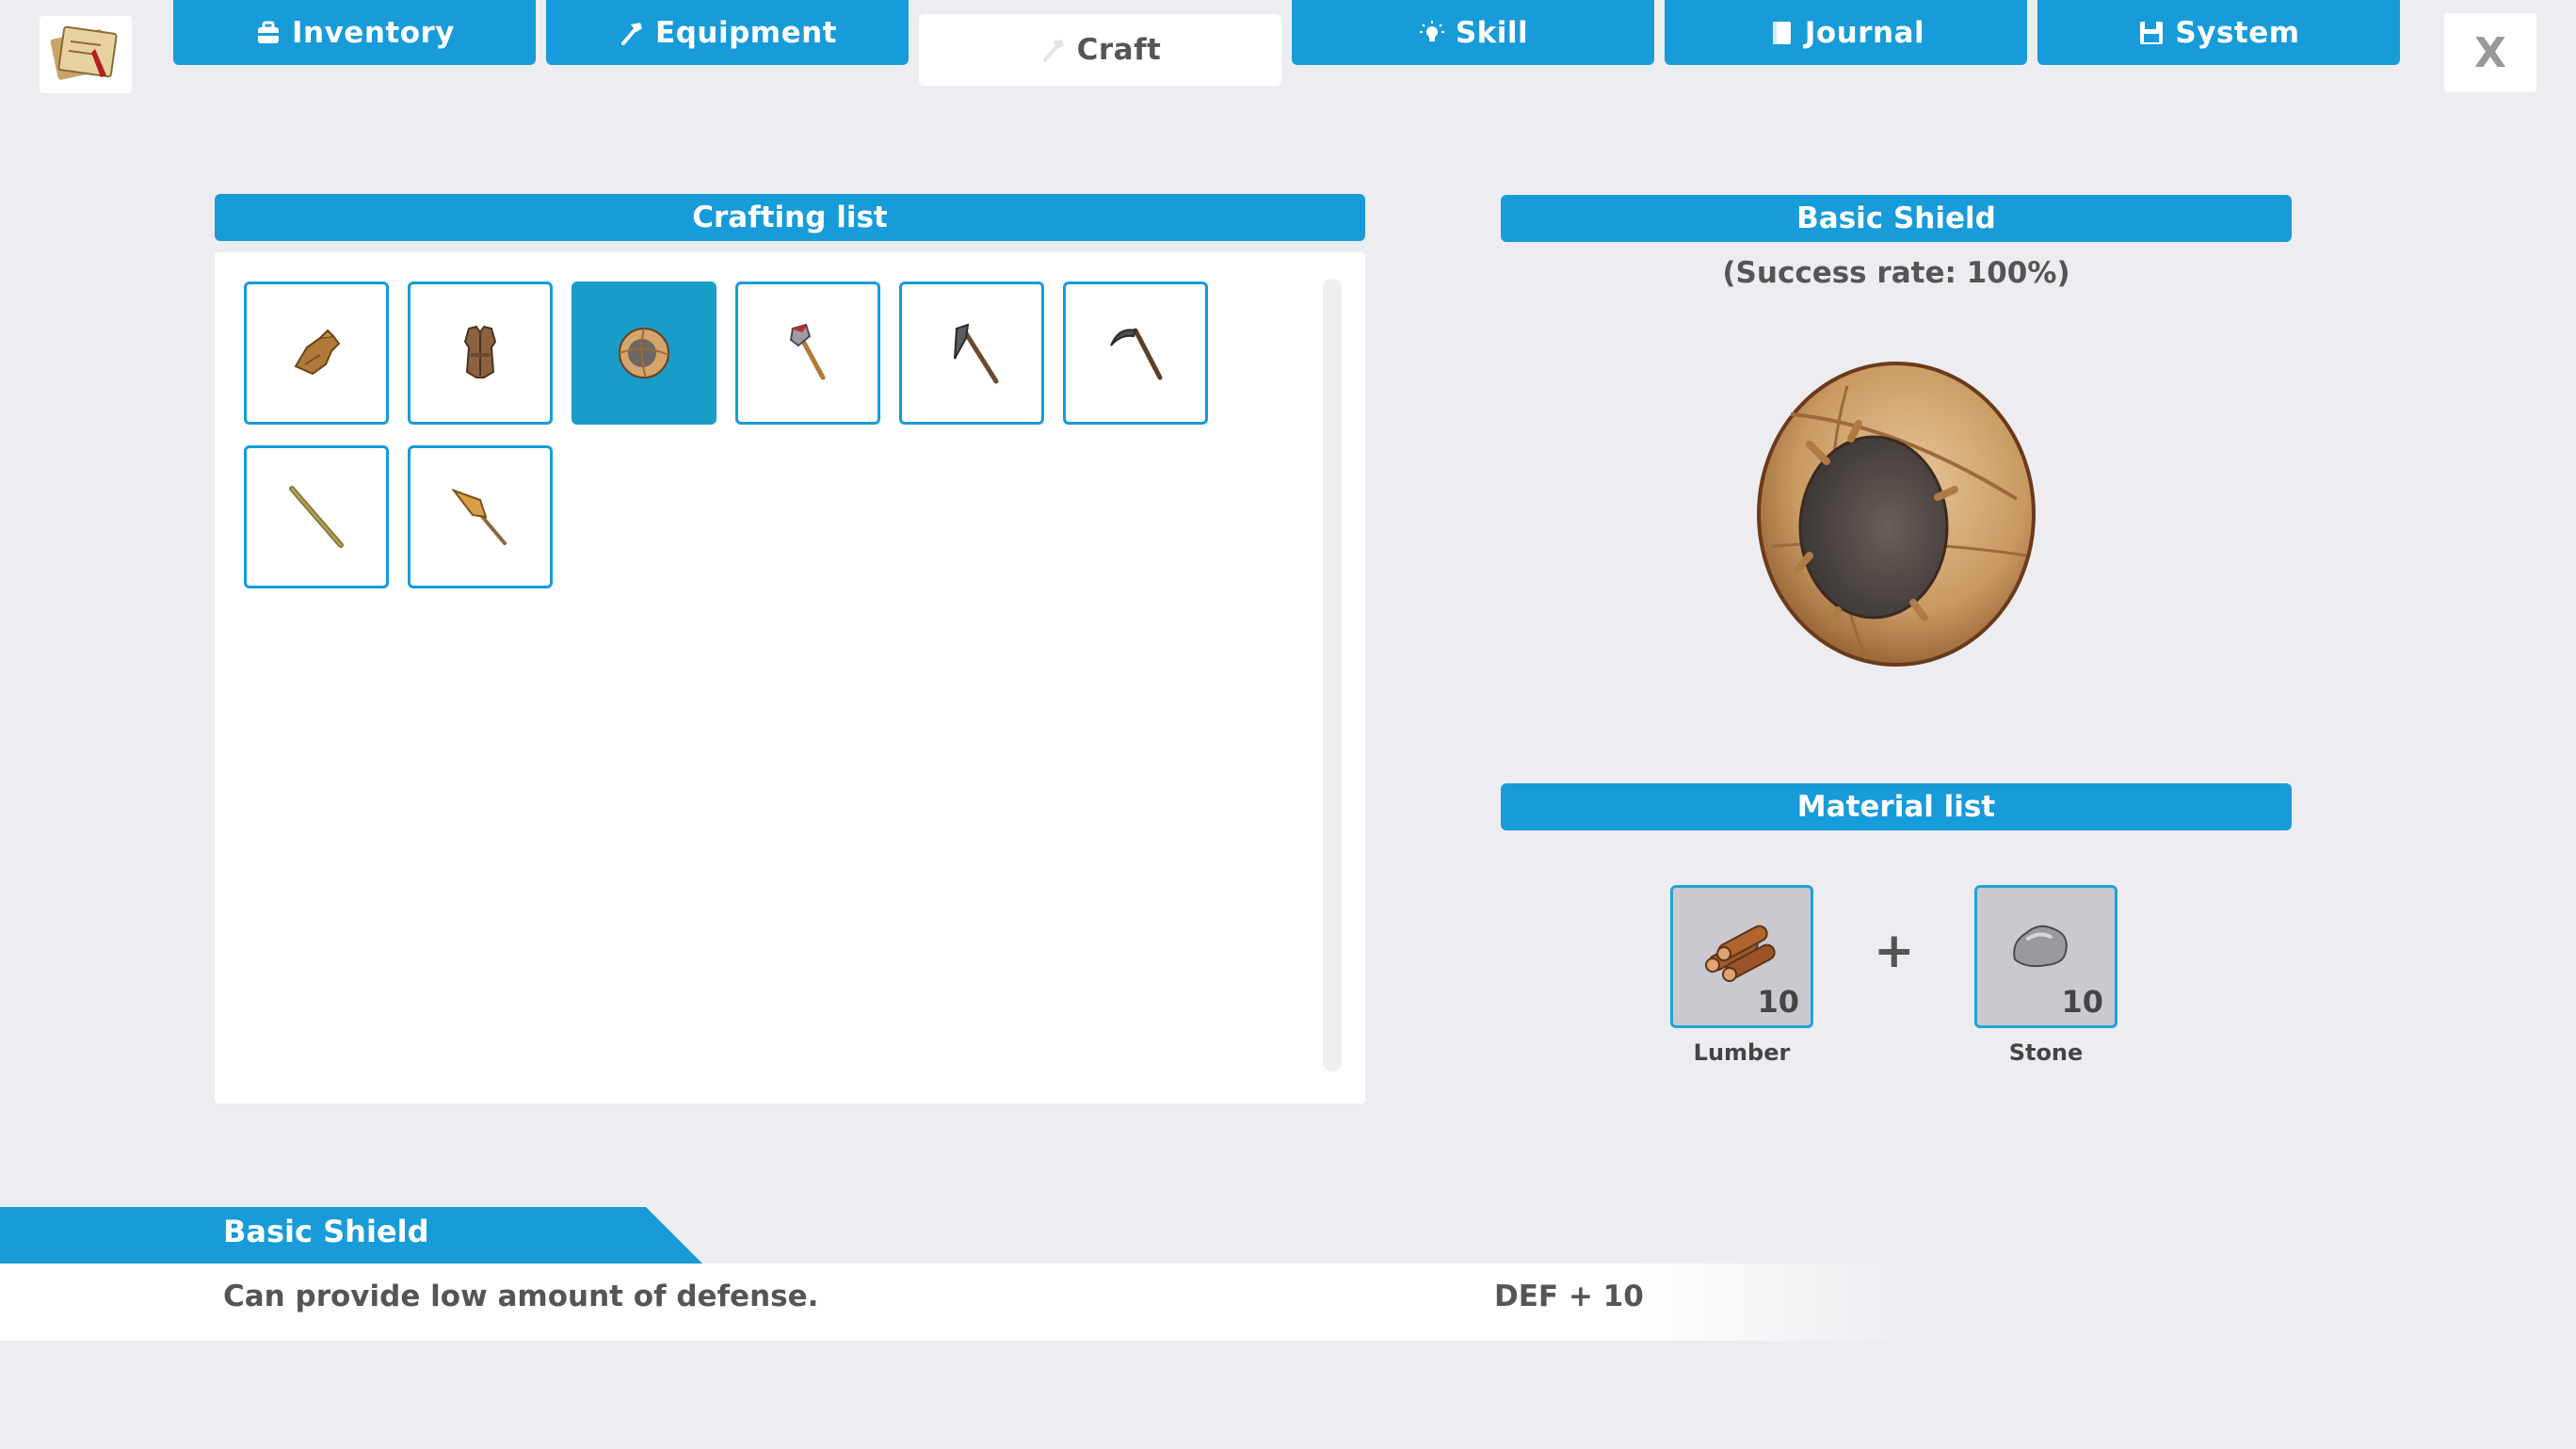 The width and height of the screenshot is (2576, 1449). Describe the element at coordinates (1569, 1296) in the screenshot. I see `item-stat: DEF + 10` at that location.